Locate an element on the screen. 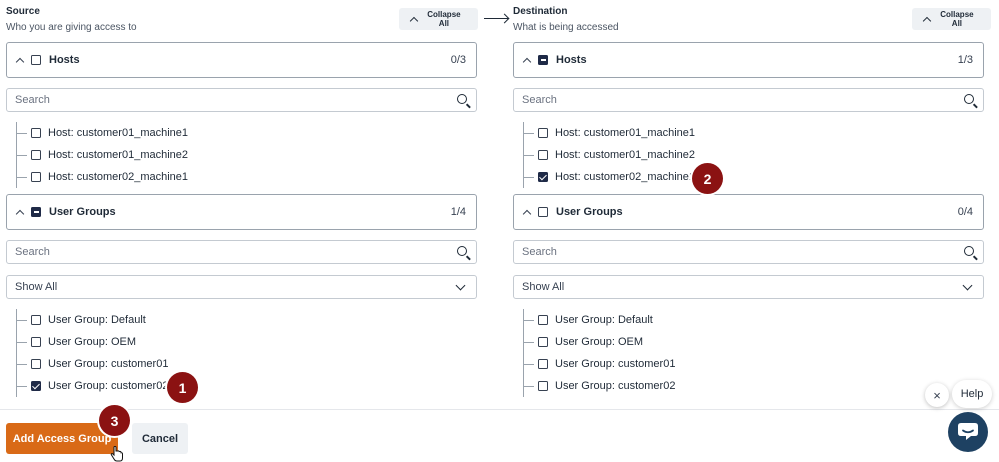 This screenshot has width=999, height=462. source-subtitle: Who you are giving access to is located at coordinates (71, 27).